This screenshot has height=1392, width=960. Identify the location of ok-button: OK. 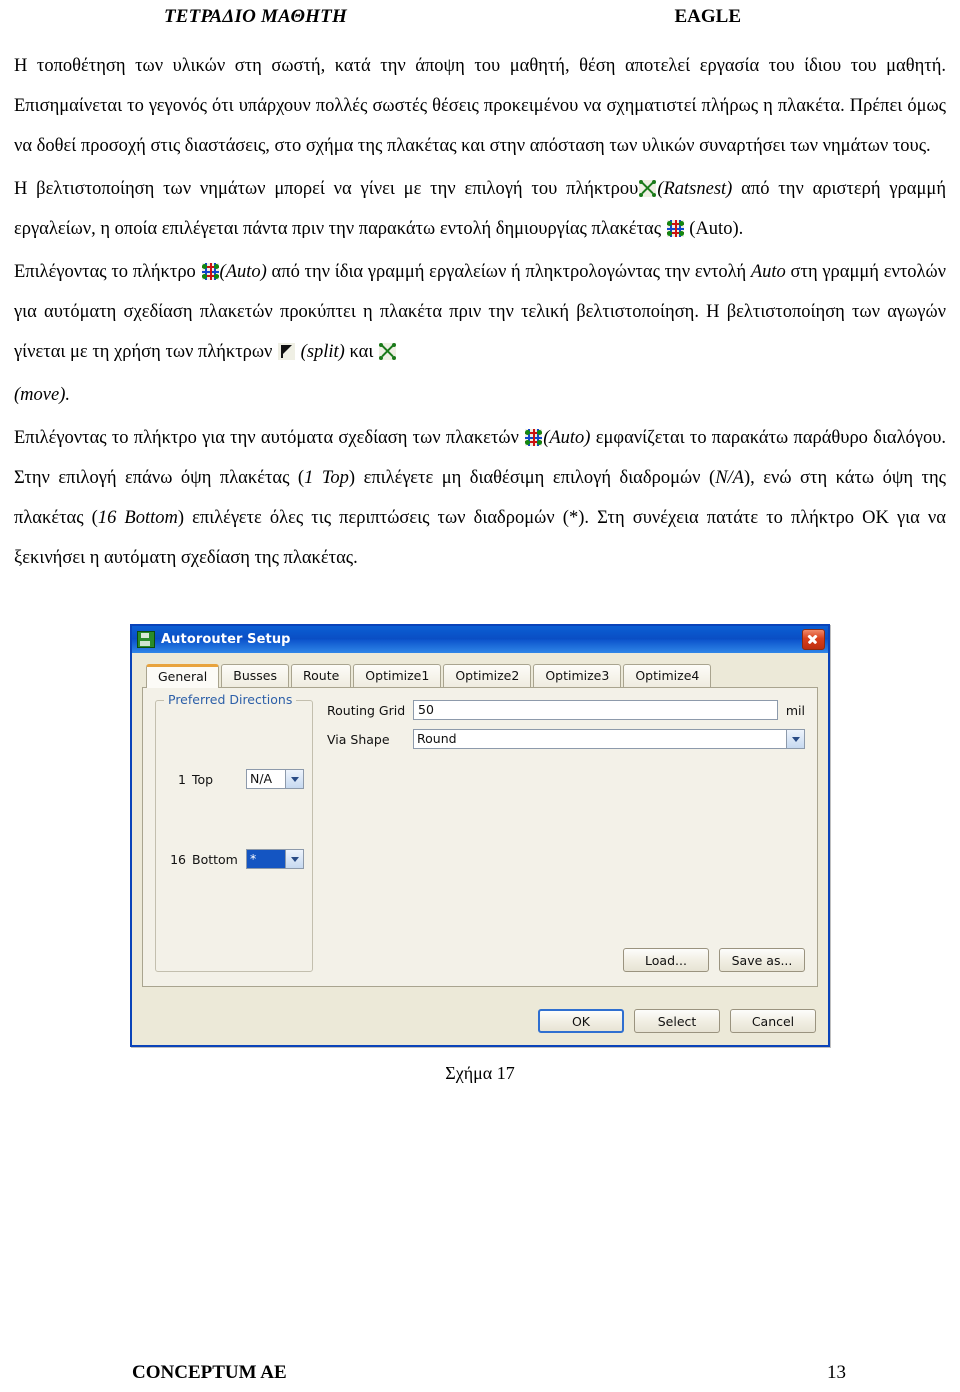
(581, 1021).